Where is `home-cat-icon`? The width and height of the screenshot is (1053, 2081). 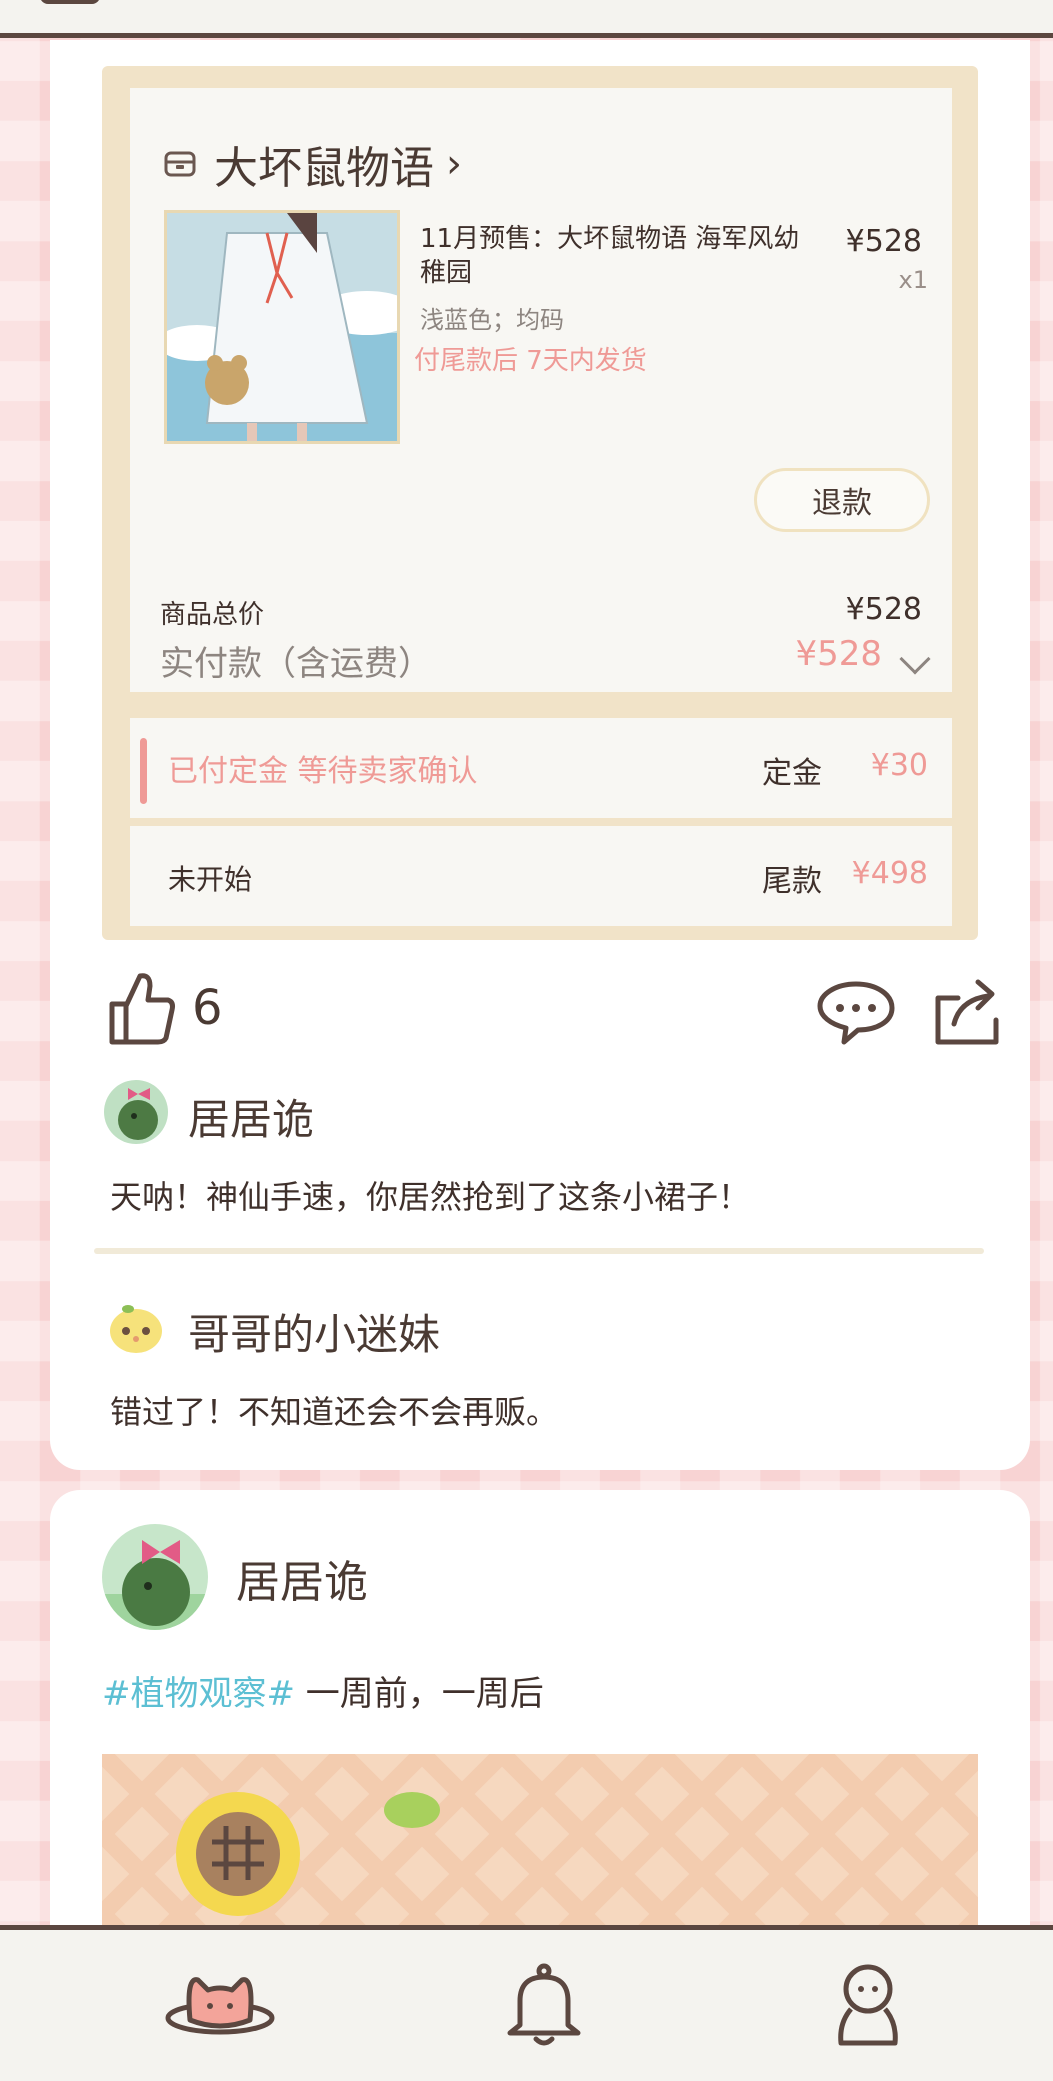 home-cat-icon is located at coordinates (220, 2006).